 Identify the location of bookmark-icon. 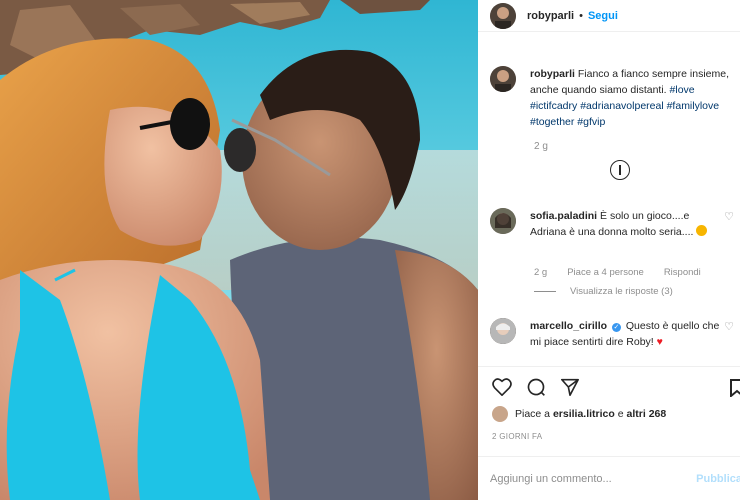
(735, 389).